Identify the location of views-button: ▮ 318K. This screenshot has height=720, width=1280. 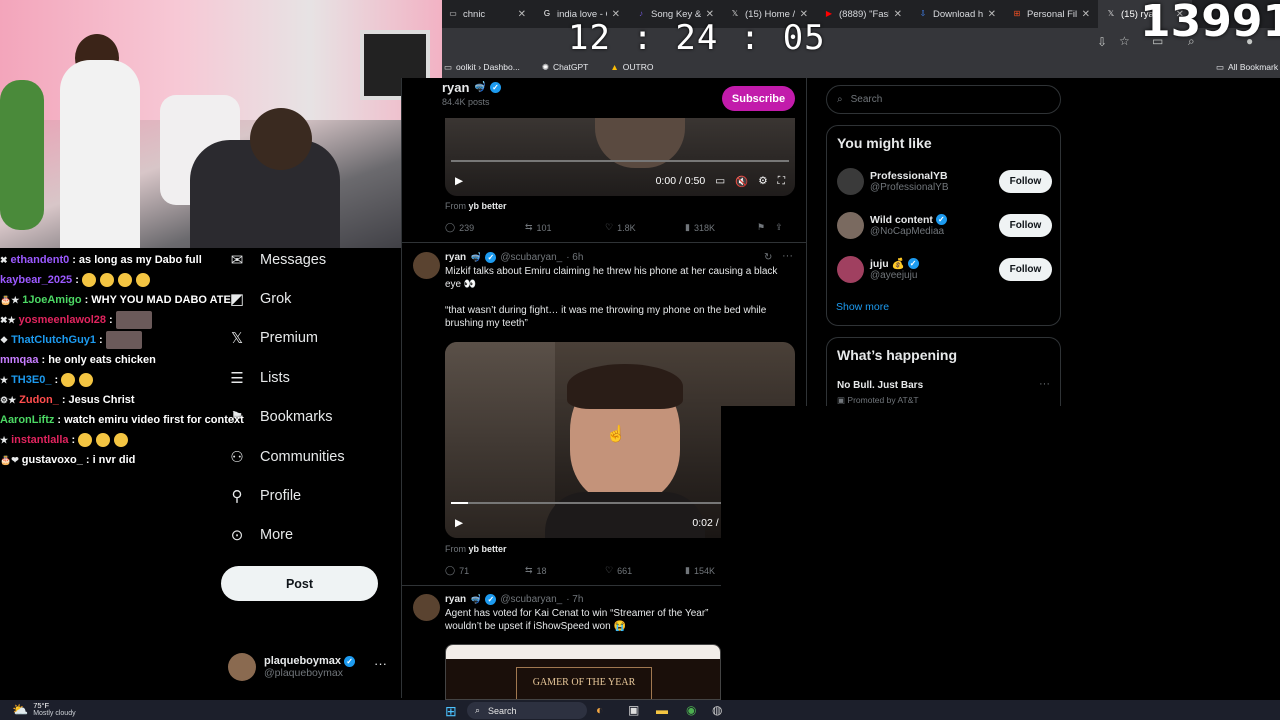
(725, 227).